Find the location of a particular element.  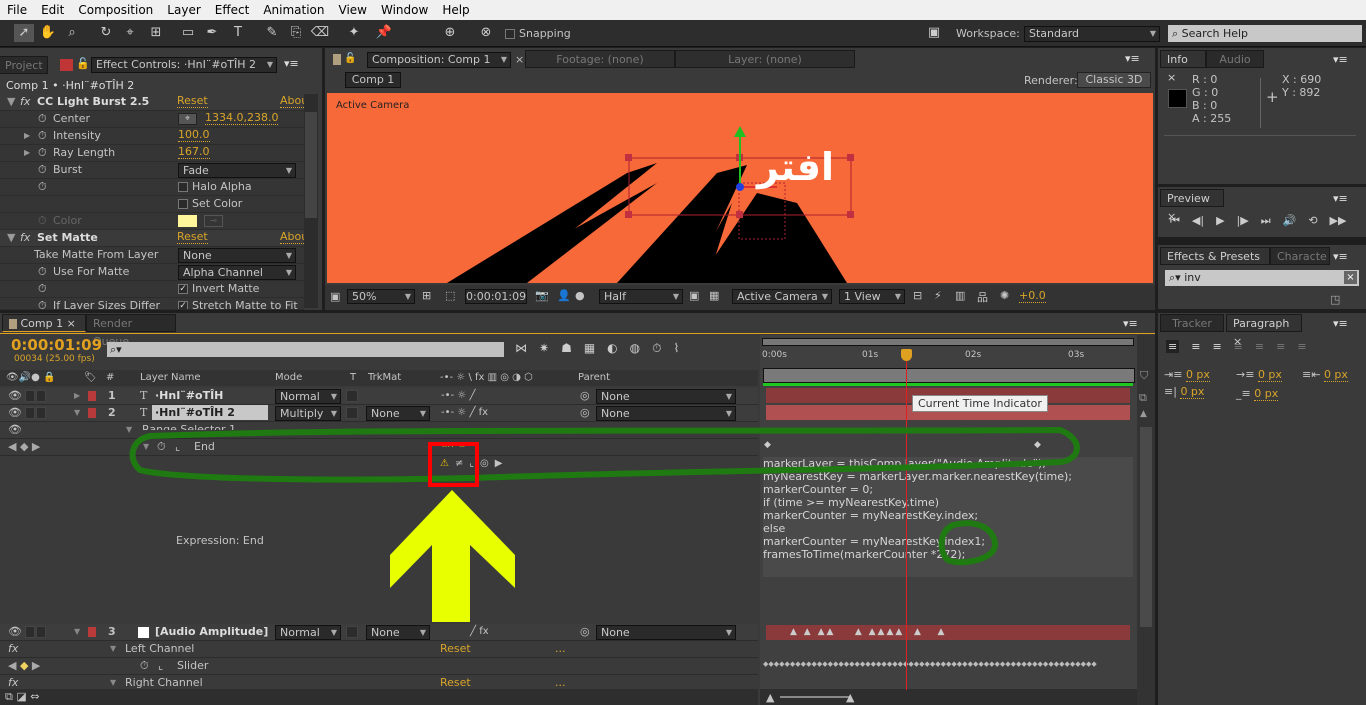

burst-dropdown: Fade is located at coordinates (237, 170).